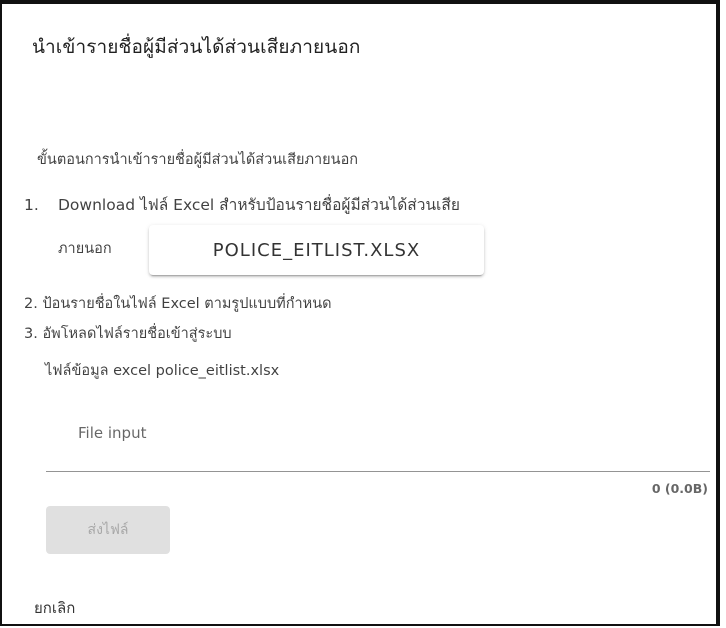 The image size is (726, 628). What do you see at coordinates (378, 442) in the screenshot?
I see `file-input: File input` at bounding box center [378, 442].